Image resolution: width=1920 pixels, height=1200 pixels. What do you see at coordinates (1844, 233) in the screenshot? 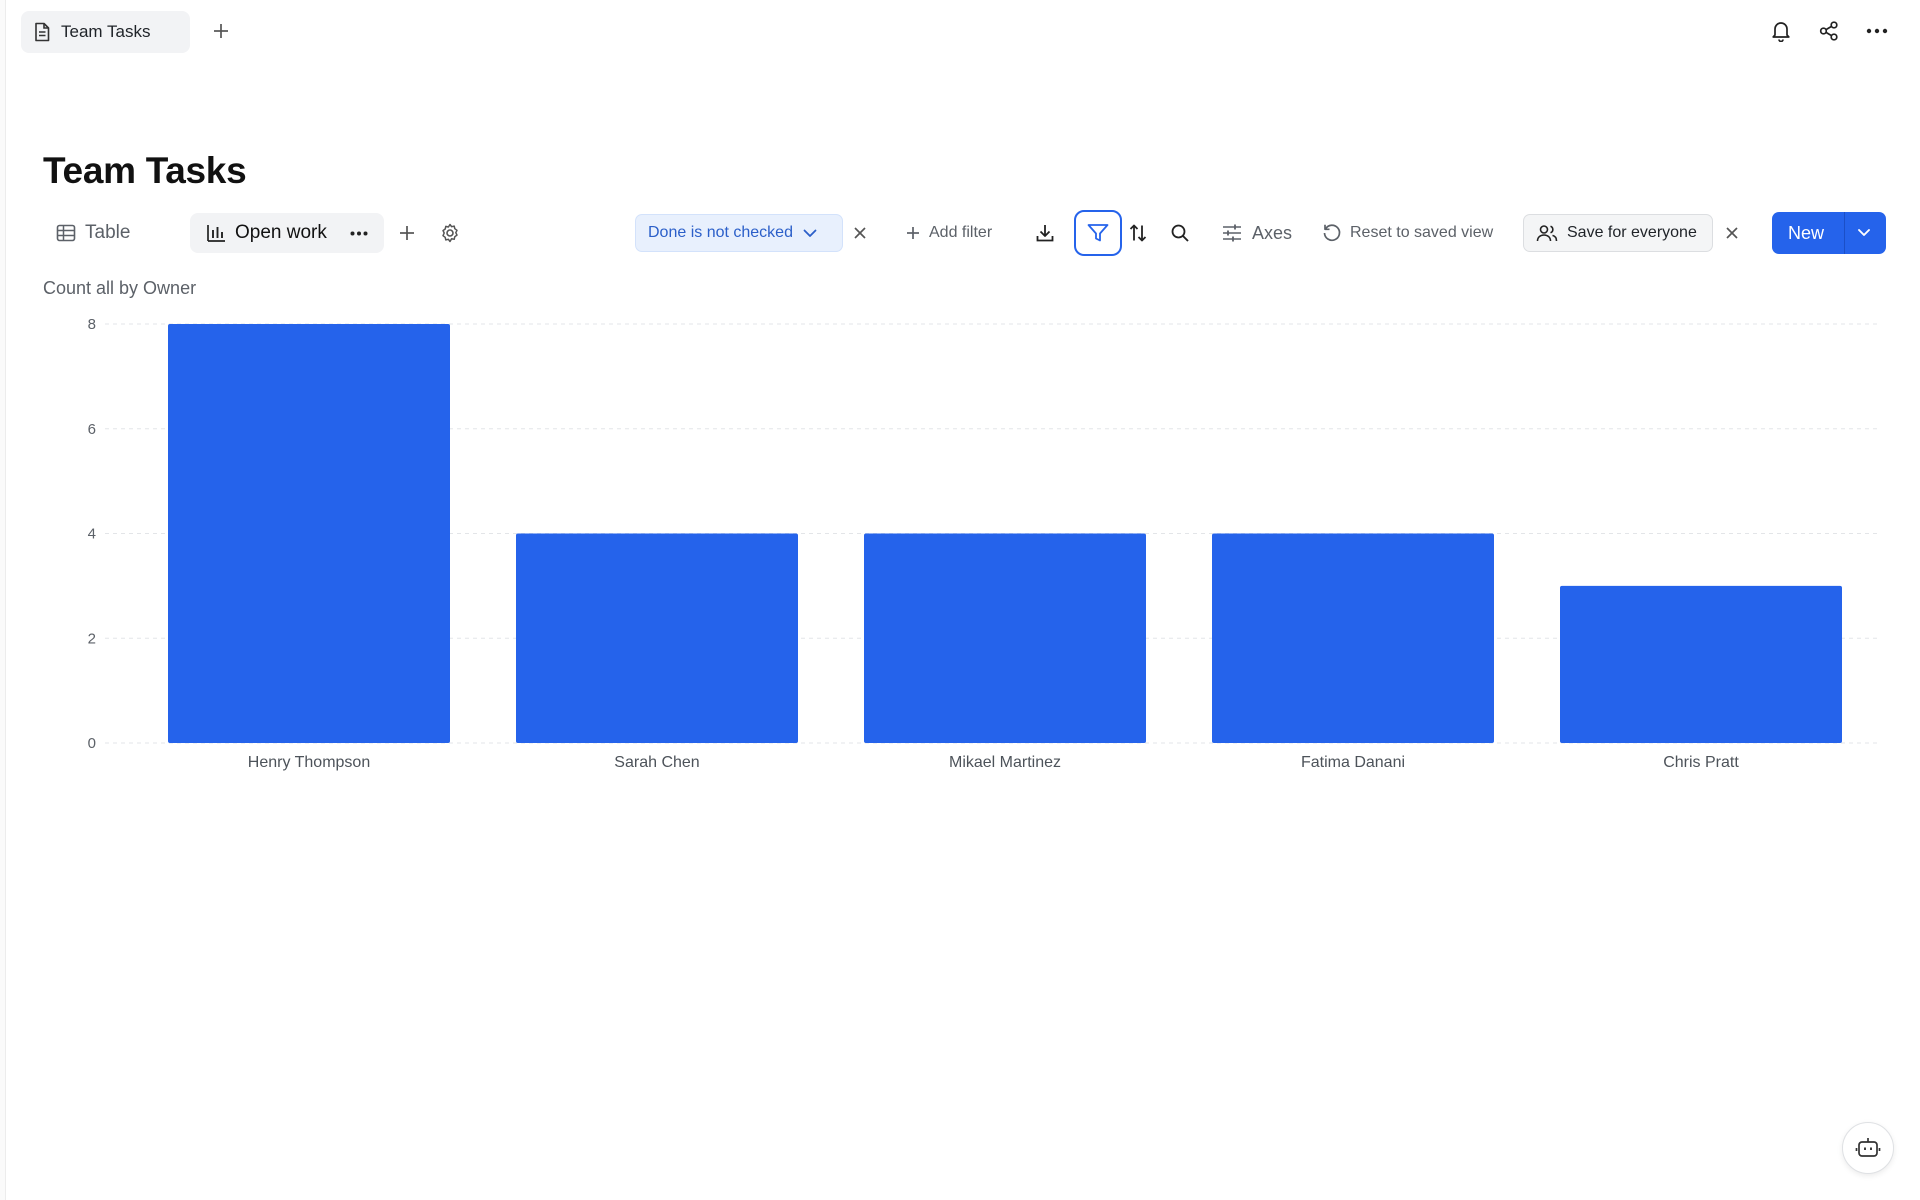
I see `split-divider` at bounding box center [1844, 233].